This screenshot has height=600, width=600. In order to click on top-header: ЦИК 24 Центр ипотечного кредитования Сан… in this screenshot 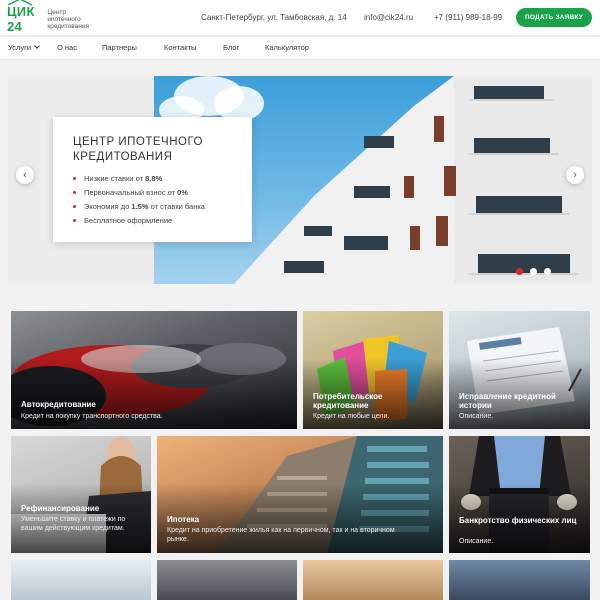, I will do `click(300, 18)`.